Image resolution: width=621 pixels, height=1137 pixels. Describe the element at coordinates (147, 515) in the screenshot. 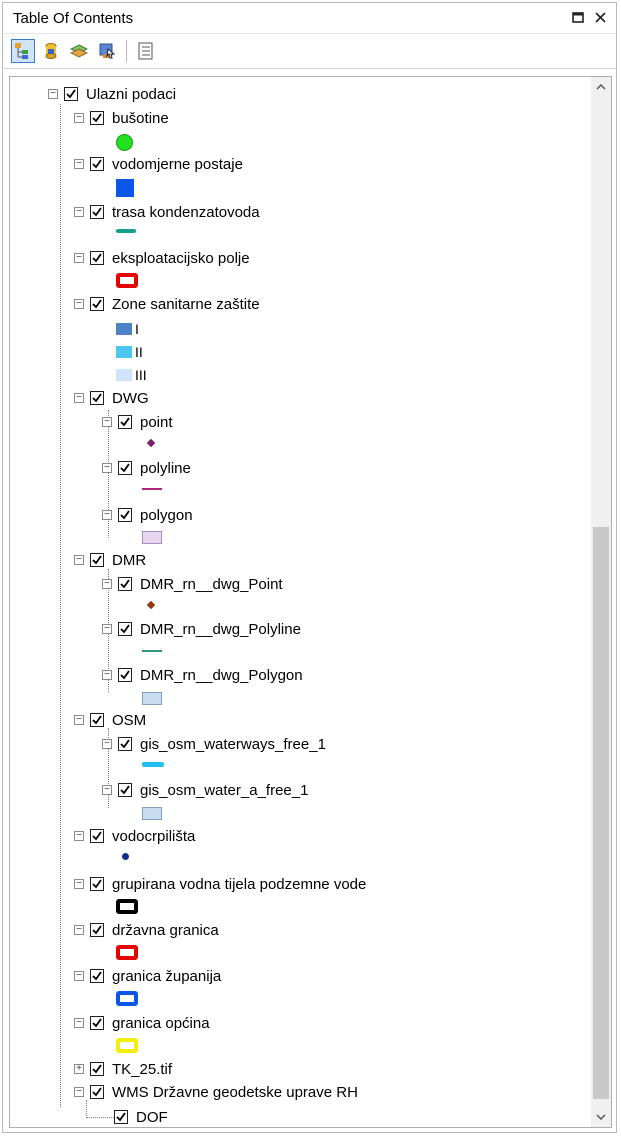

I see `layer-dwg-polygon: − polygon` at that location.